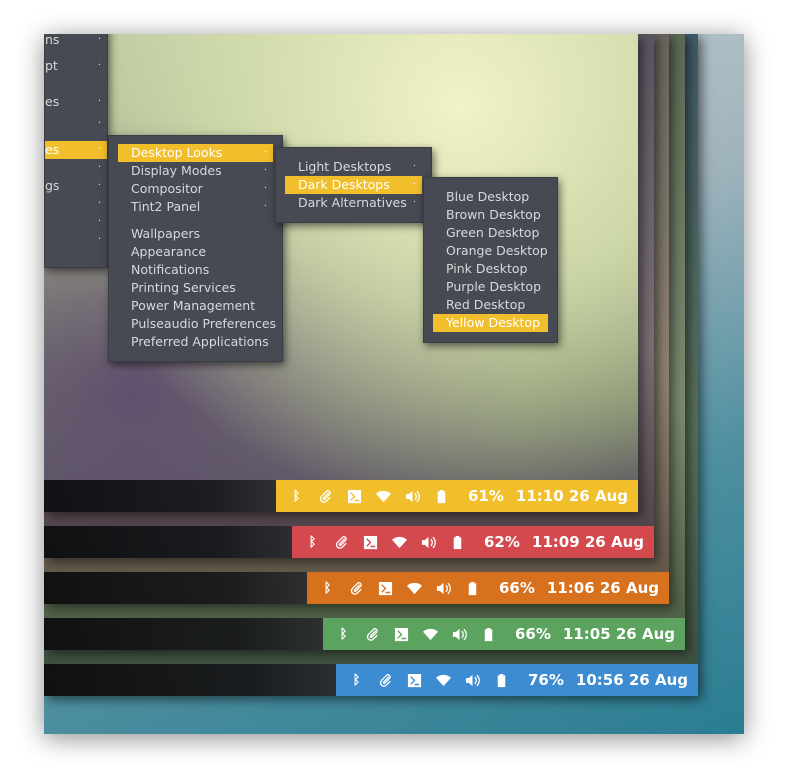 Image resolution: width=790 pixels, height=768 pixels. I want to click on menu-item-light-desktops: Light Desktops ·, so click(353, 167).